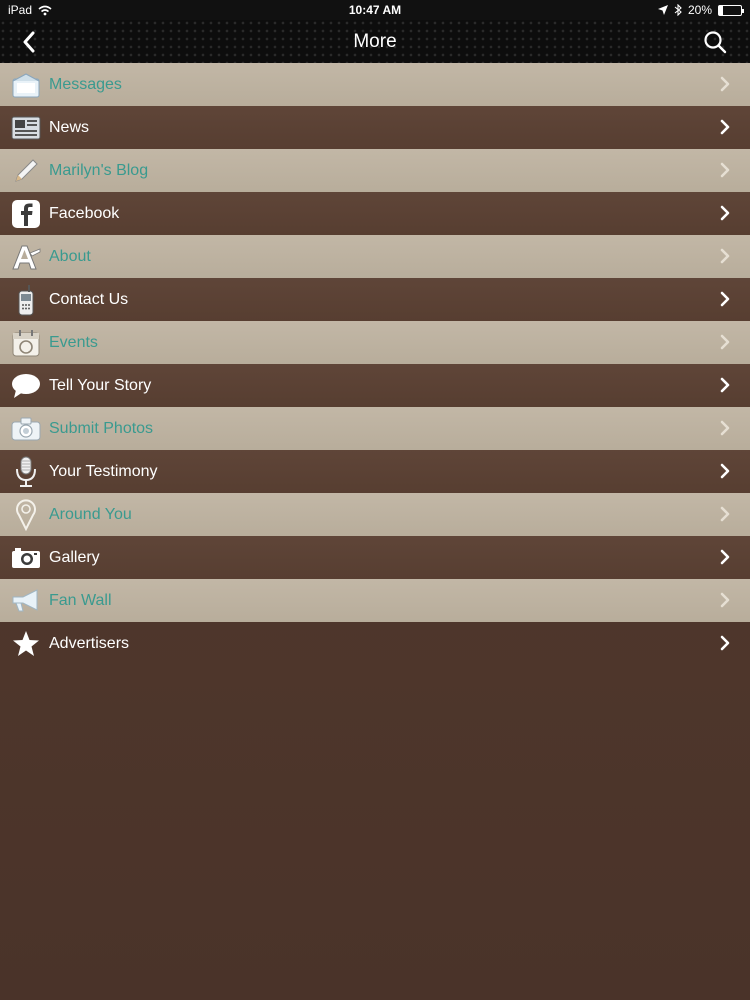  I want to click on menu-item-label: Advertisers, so click(89, 643).